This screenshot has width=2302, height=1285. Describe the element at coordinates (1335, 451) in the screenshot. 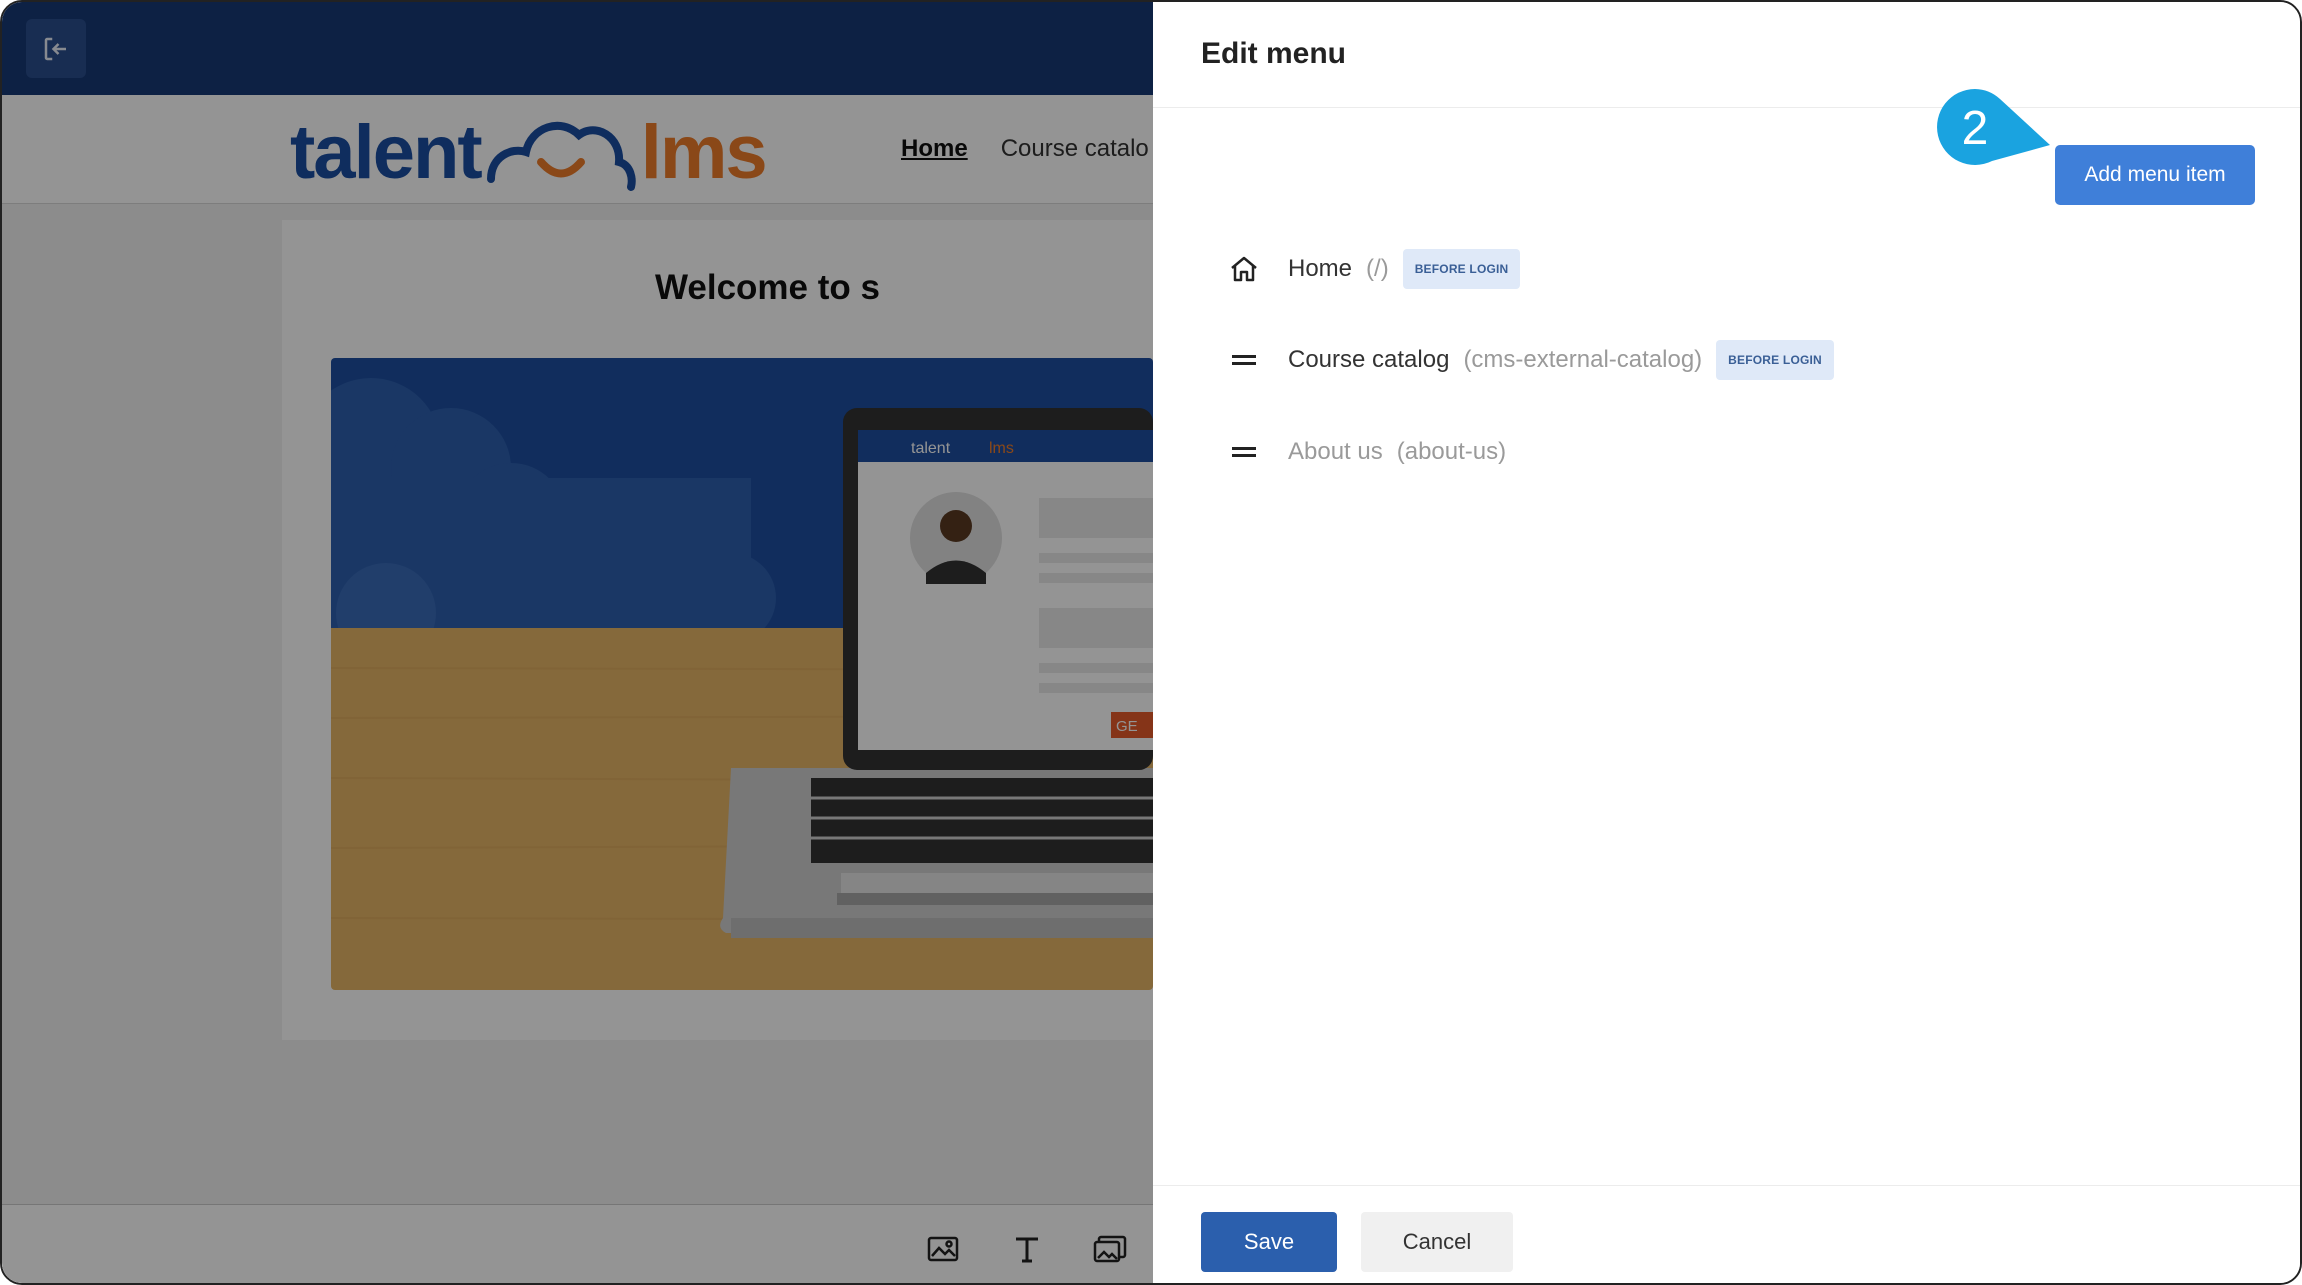

I see `menu-item-label: About us` at that location.